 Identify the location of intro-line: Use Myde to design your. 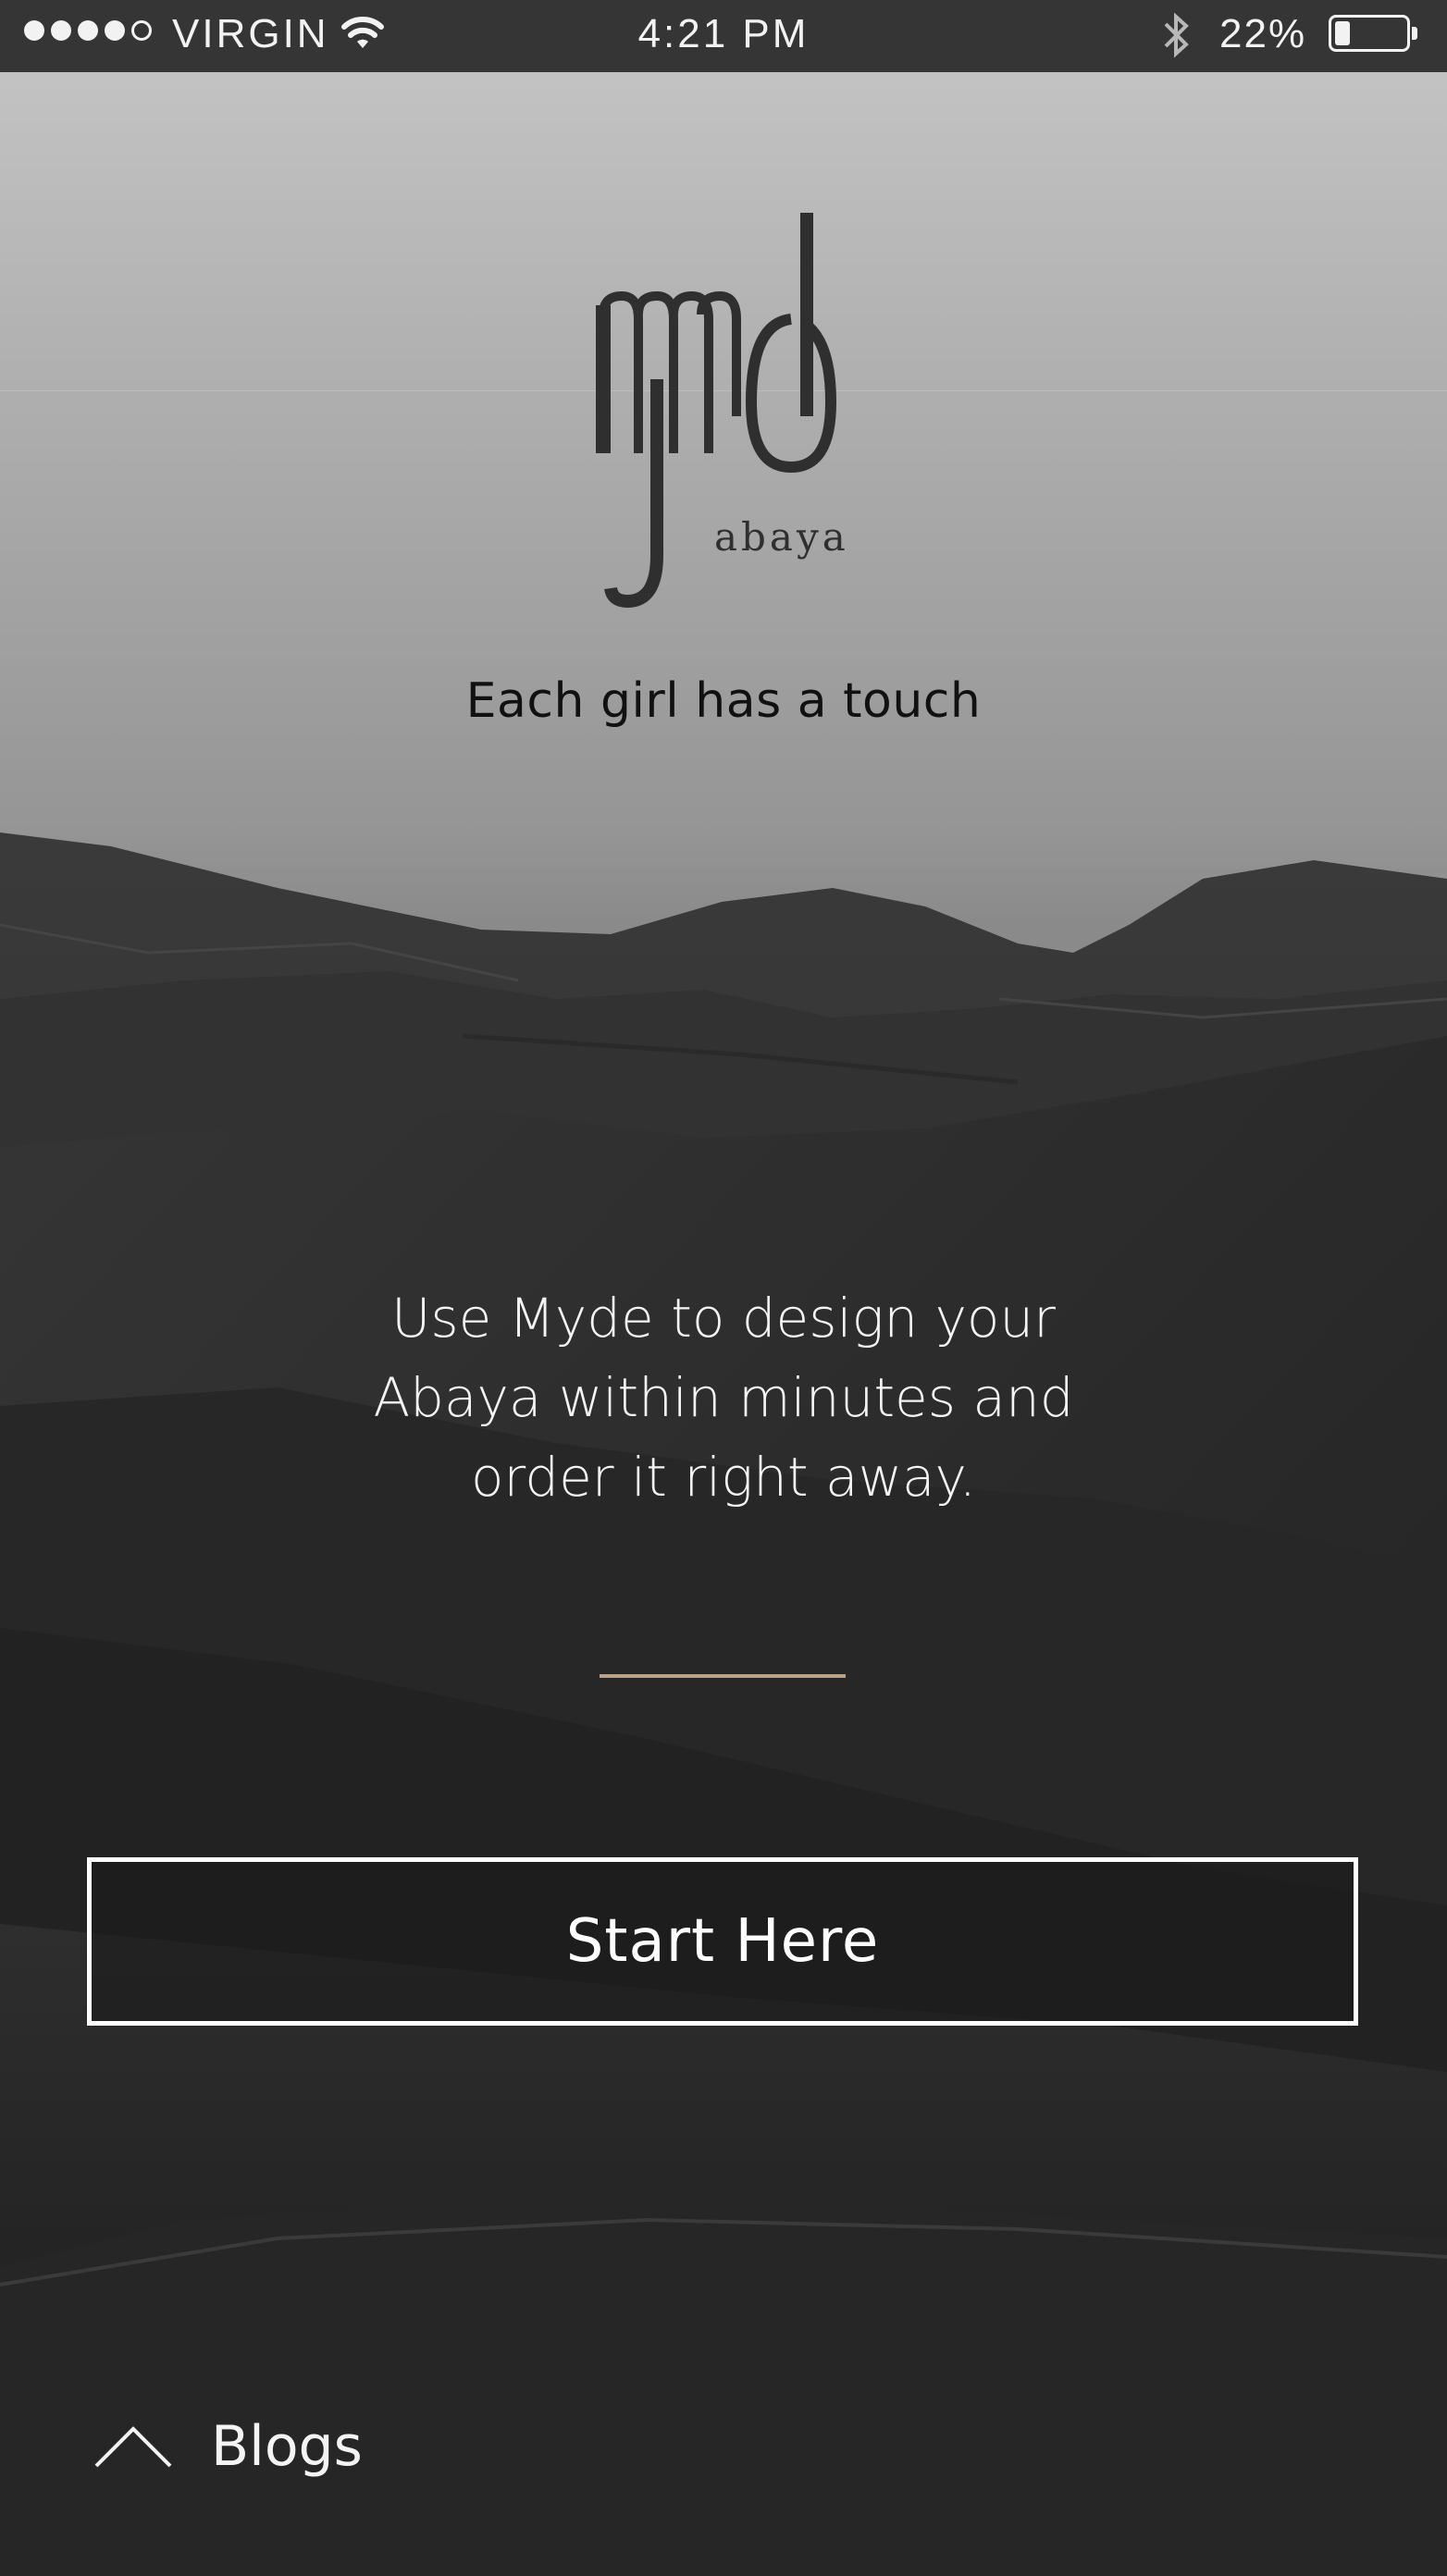
(723, 1318).